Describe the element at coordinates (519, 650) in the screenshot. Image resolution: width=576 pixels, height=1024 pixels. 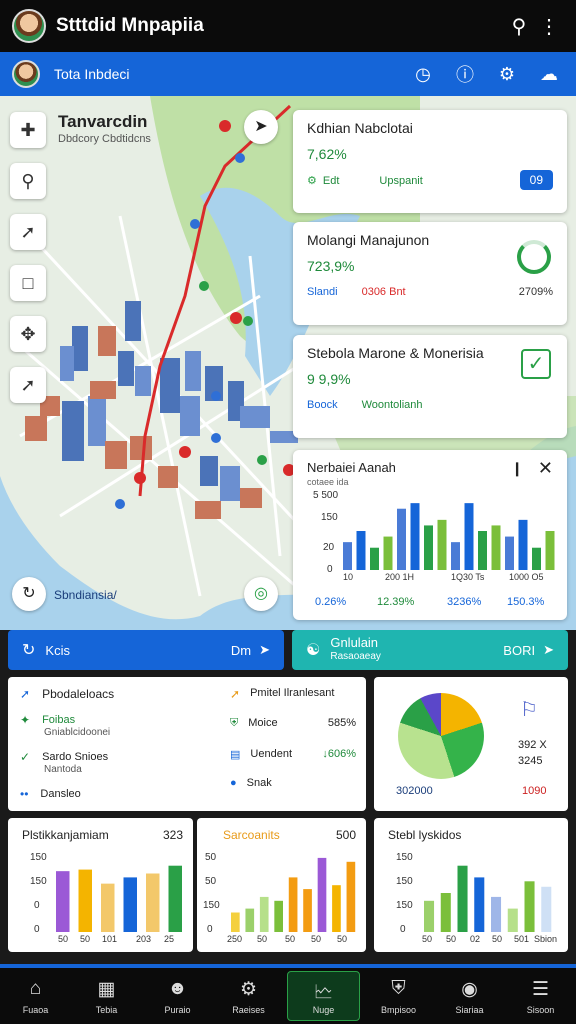
I see `action-button: BORI` at that location.